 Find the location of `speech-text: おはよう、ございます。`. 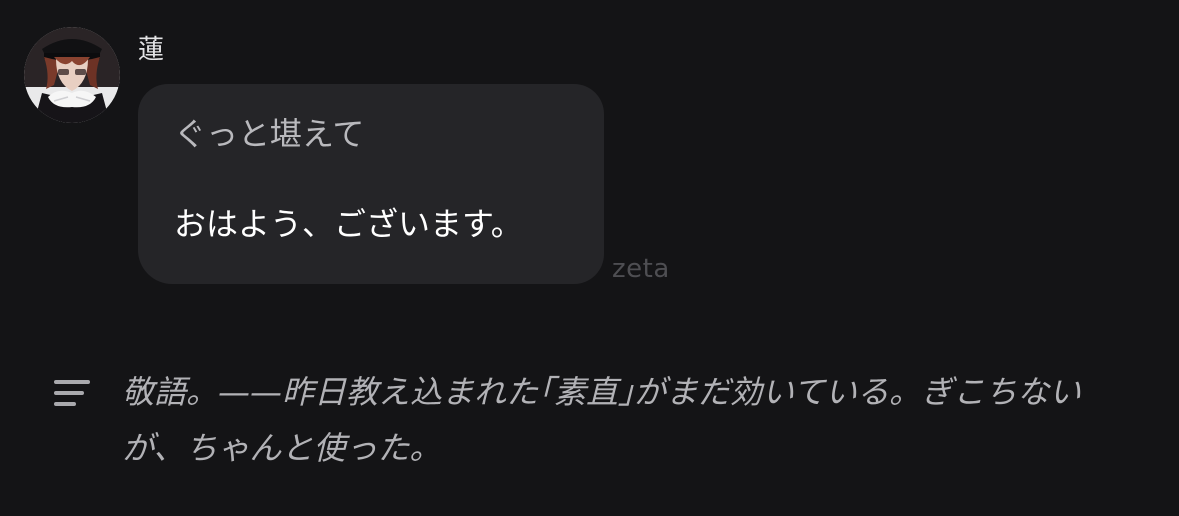

speech-text: おはよう、ございます。 is located at coordinates (348, 224).